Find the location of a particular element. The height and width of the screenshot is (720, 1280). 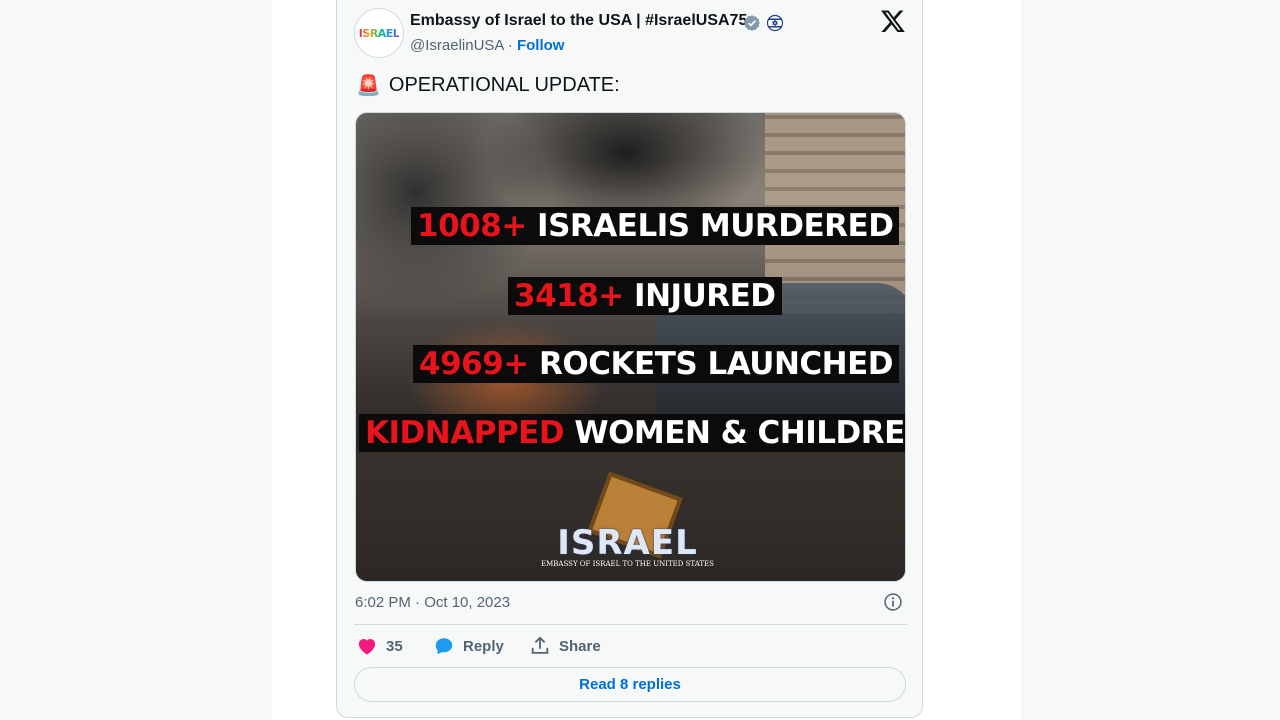

media-banner-injured-label: INJURED is located at coordinates (699, 296).